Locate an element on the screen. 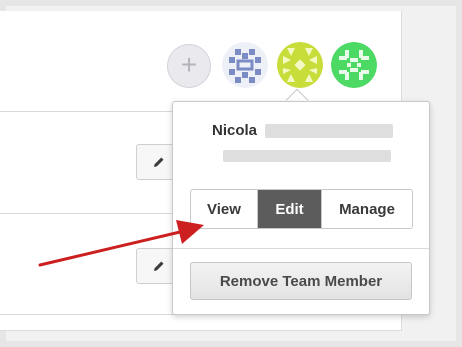 Image resolution: width=462 pixels, height=347 pixels. role-edit-button: Edit is located at coordinates (289, 209).